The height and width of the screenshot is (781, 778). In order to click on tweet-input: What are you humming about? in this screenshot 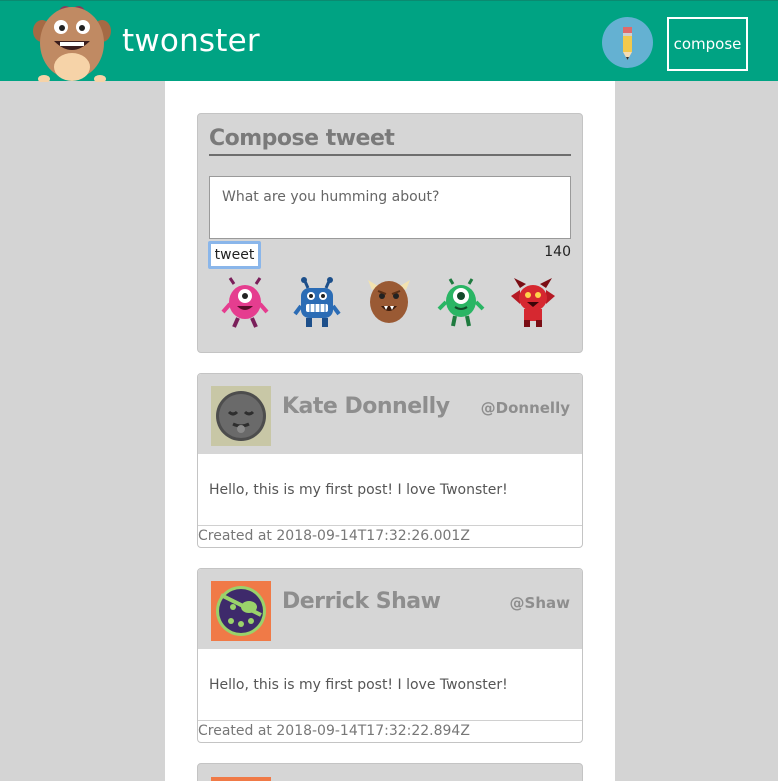, I will do `click(390, 207)`.